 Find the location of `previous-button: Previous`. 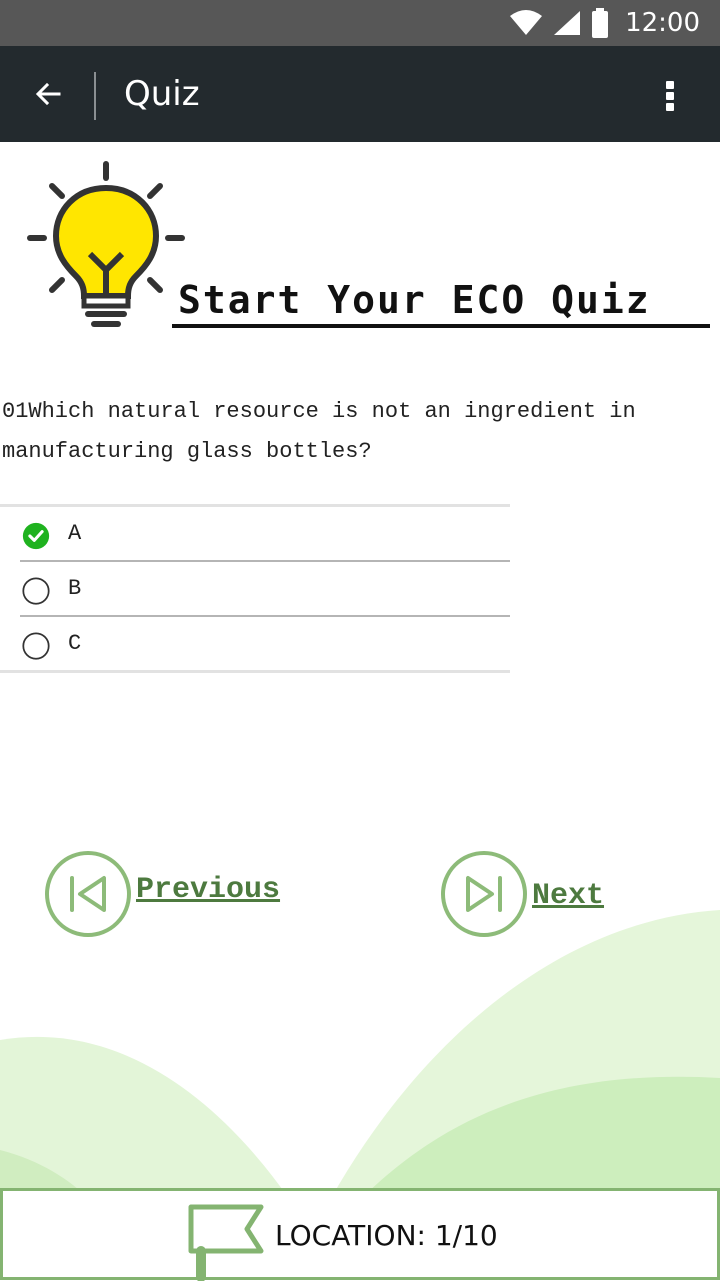

previous-button: Previous is located at coordinates (162, 894).